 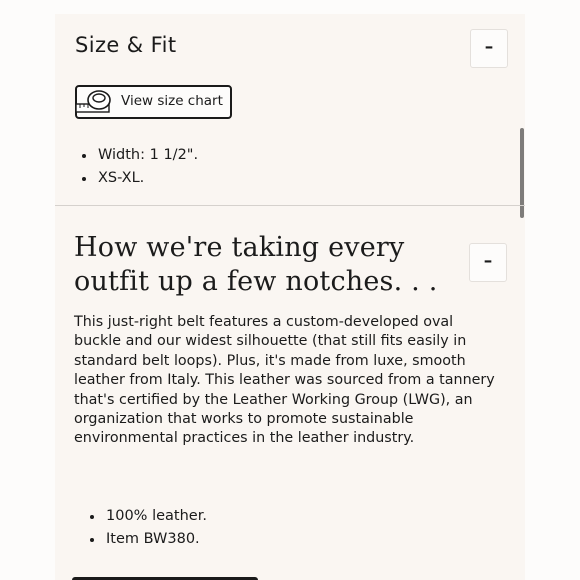 What do you see at coordinates (126, 45) in the screenshot?
I see `size-fit-title: Size & Fit` at bounding box center [126, 45].